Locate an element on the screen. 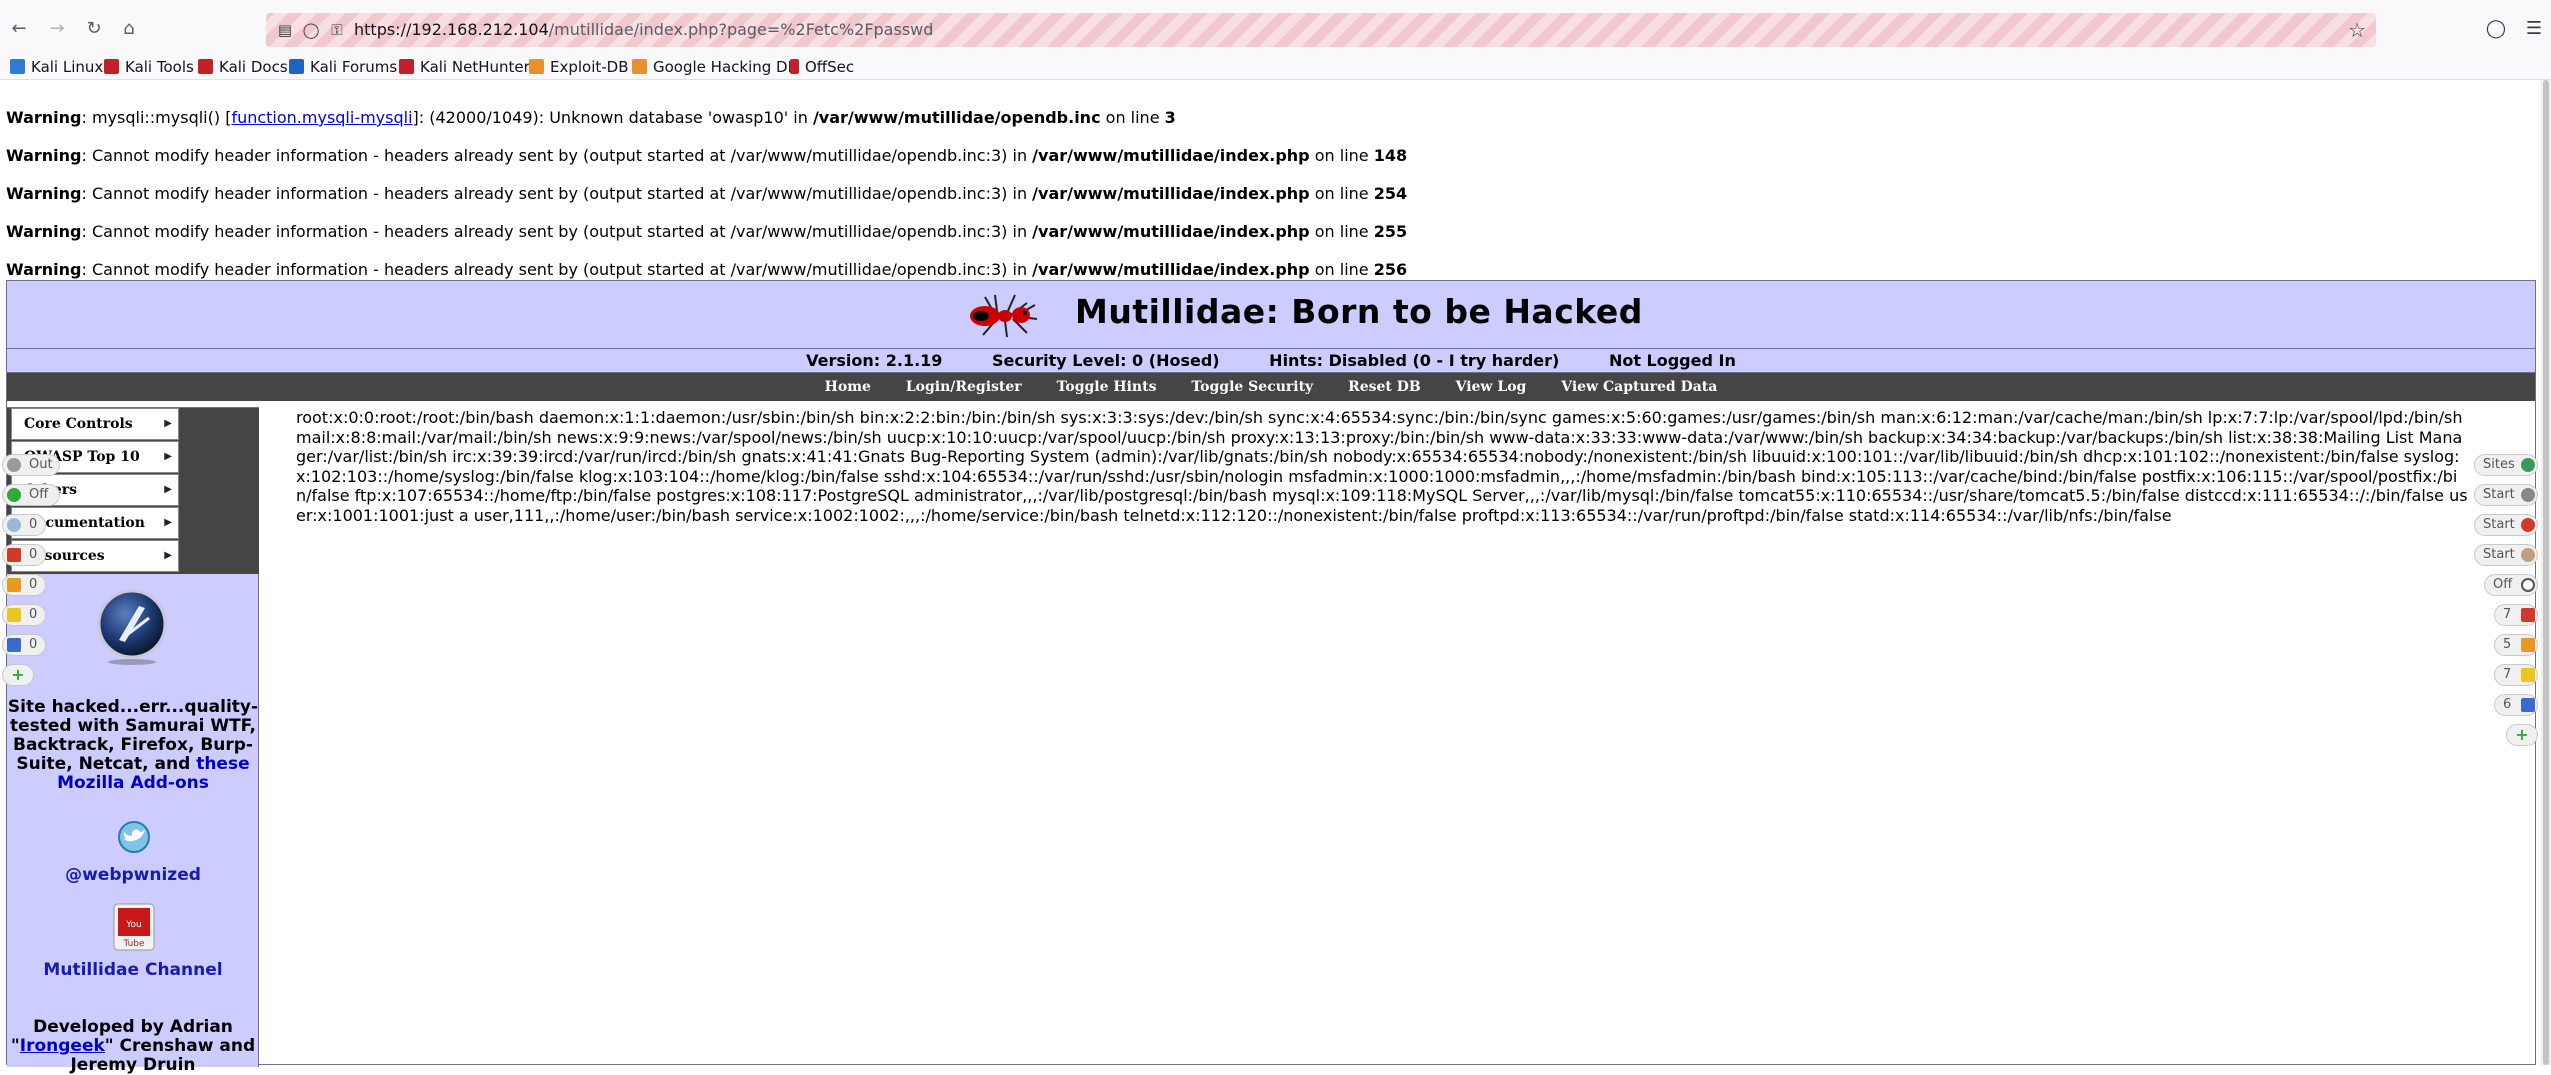  youtube-channel-link: Mutillidae Channel is located at coordinates (133, 970).